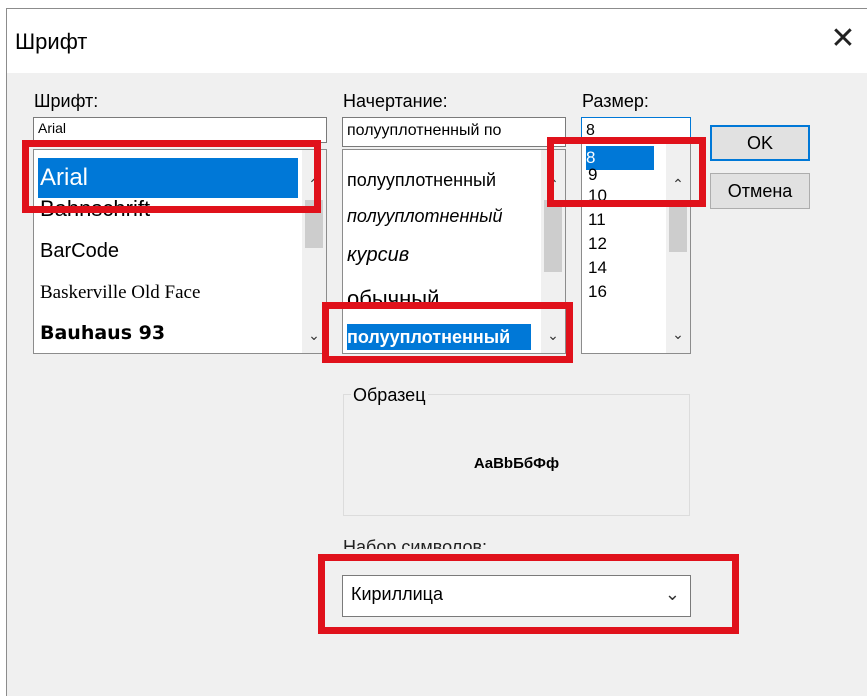 Image resolution: width=867 pixels, height=696 pixels. Describe the element at coordinates (51, 41) in the screenshot. I see `dialog-title: Шрифт` at that location.